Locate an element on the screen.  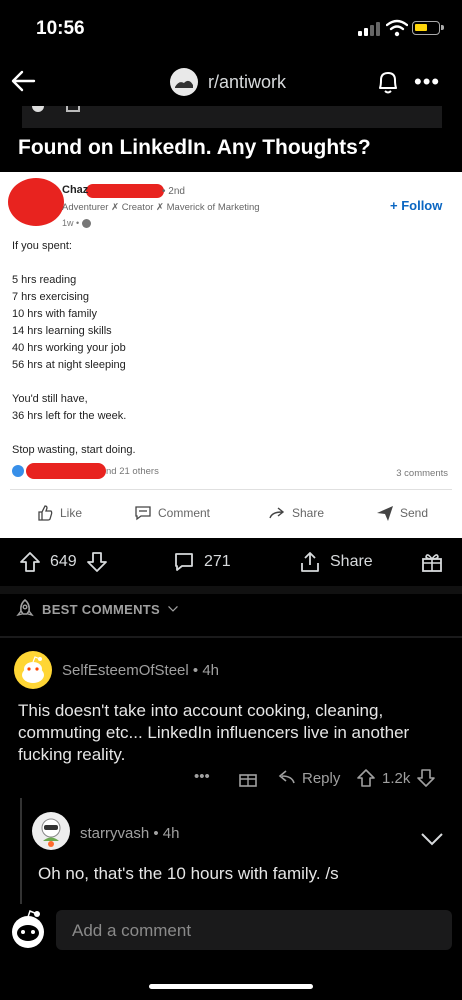
send-label: Send is located at coordinates (414, 513).